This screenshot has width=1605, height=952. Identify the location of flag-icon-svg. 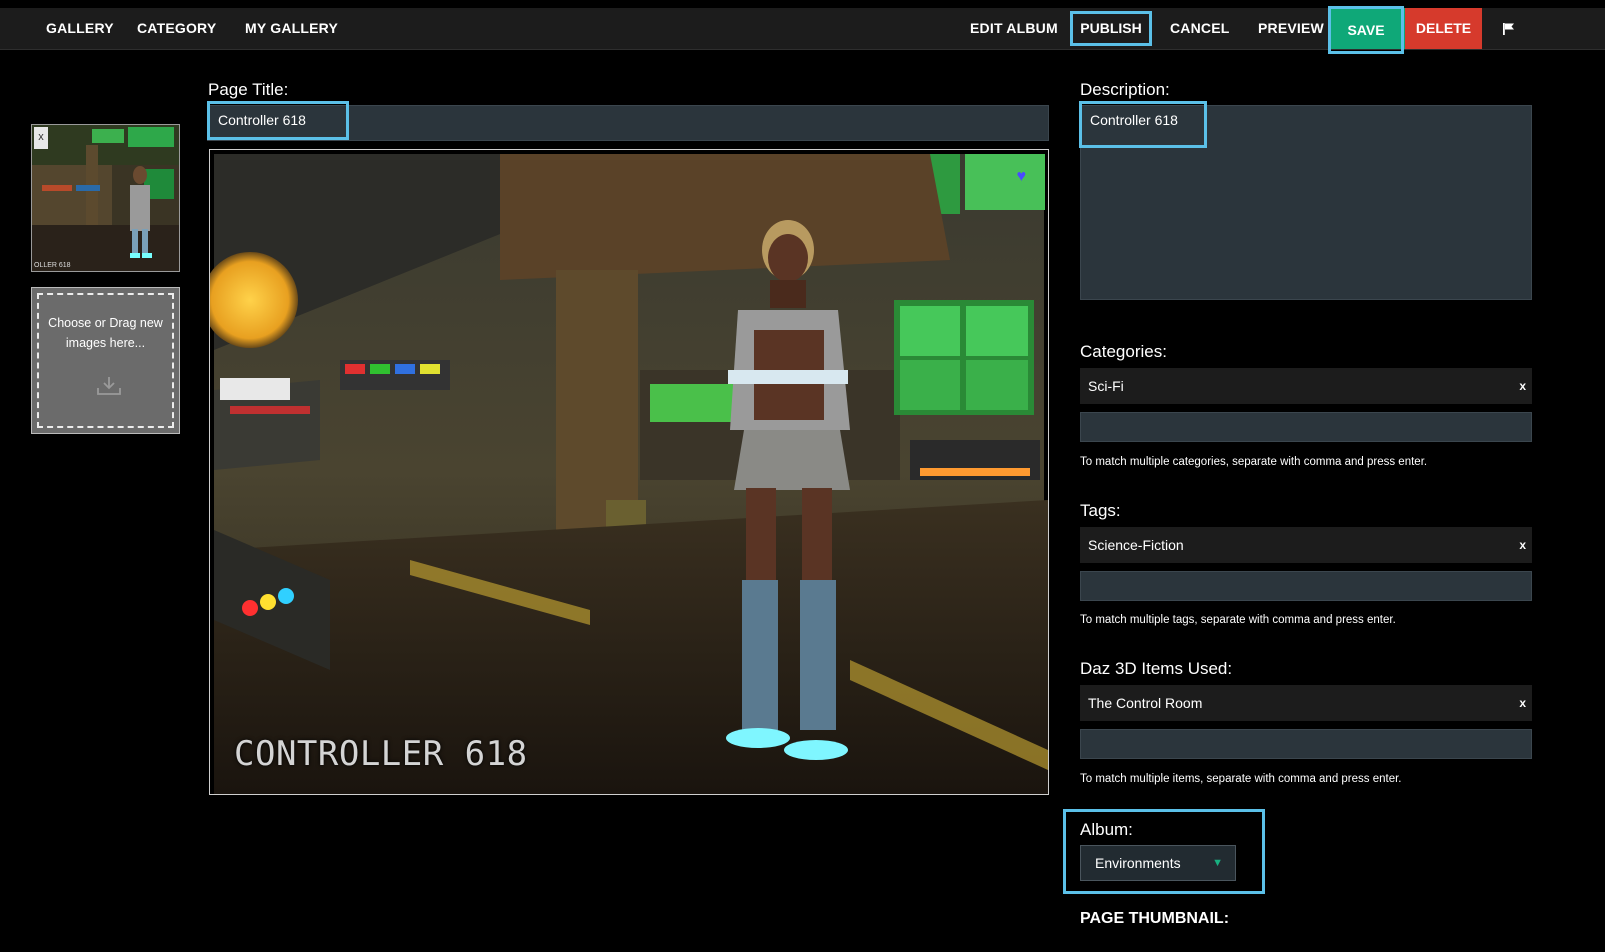
(1508, 29).